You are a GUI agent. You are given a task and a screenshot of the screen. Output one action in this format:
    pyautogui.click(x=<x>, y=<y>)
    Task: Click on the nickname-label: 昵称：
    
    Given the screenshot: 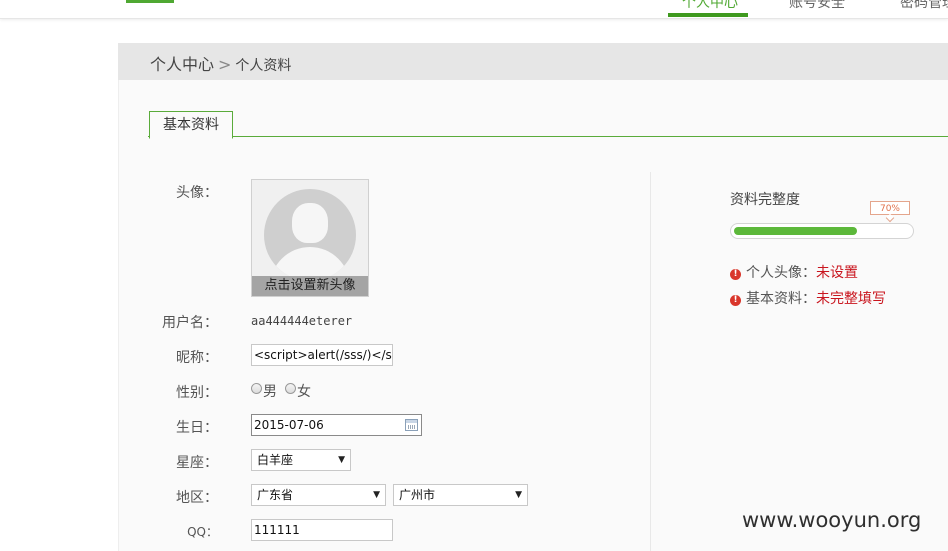 What is the action you would take?
    pyautogui.click(x=197, y=358)
    